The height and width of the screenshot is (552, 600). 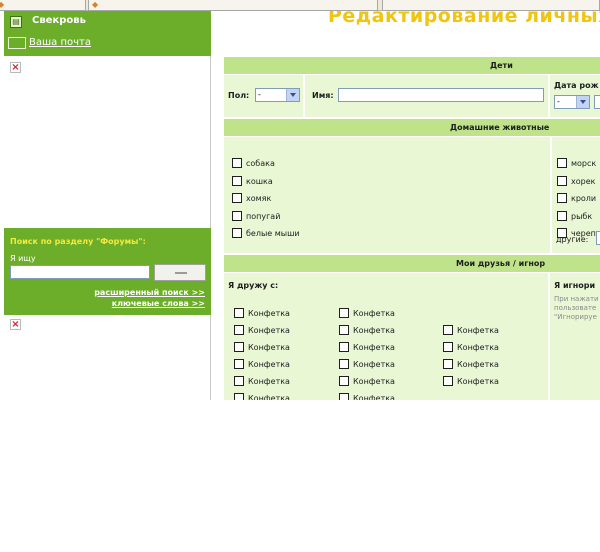 What do you see at coordinates (572, 239) in the screenshot?
I see `other-pets-label: другие:` at bounding box center [572, 239].